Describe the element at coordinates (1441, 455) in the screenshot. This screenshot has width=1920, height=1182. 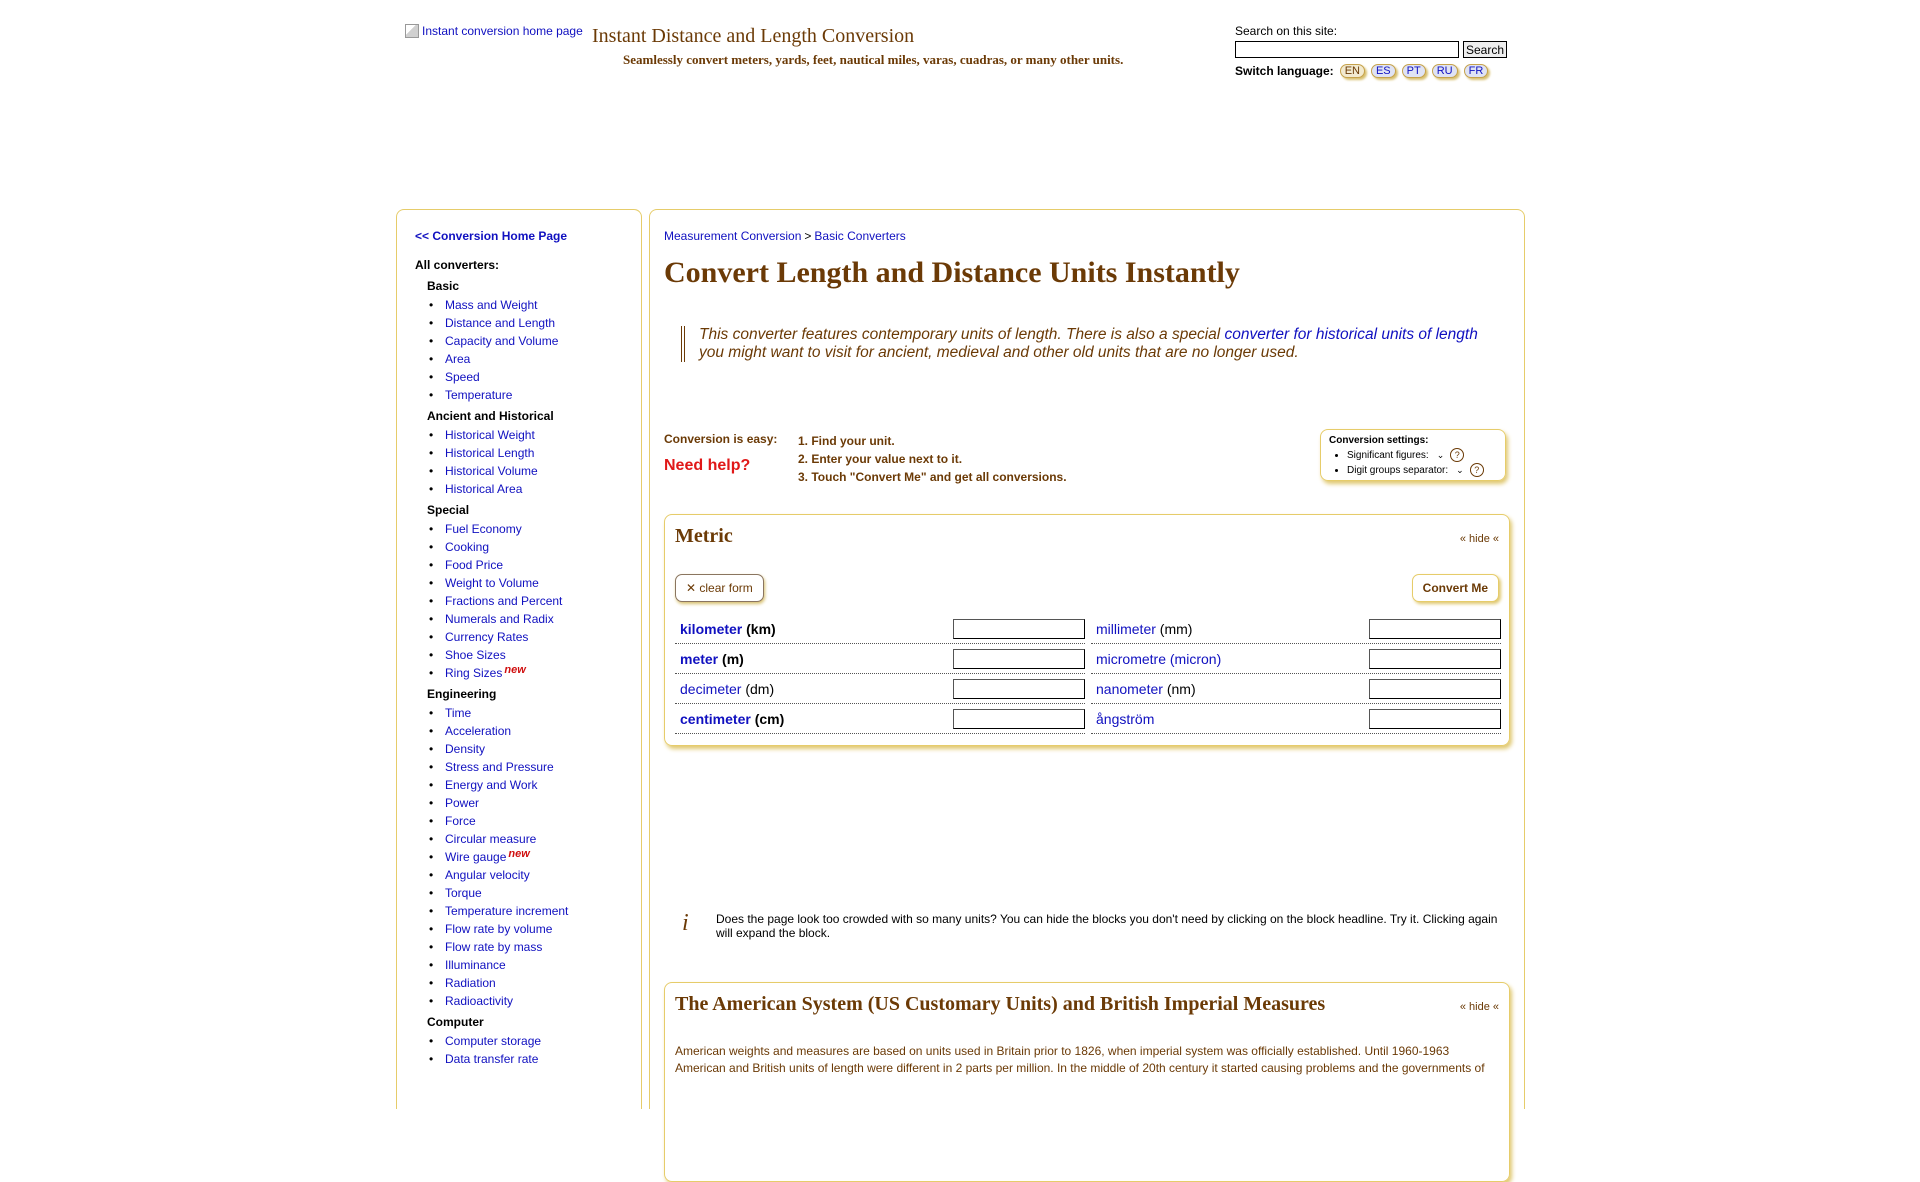
I see `significant-figures-dropdown: ⌄` at that location.